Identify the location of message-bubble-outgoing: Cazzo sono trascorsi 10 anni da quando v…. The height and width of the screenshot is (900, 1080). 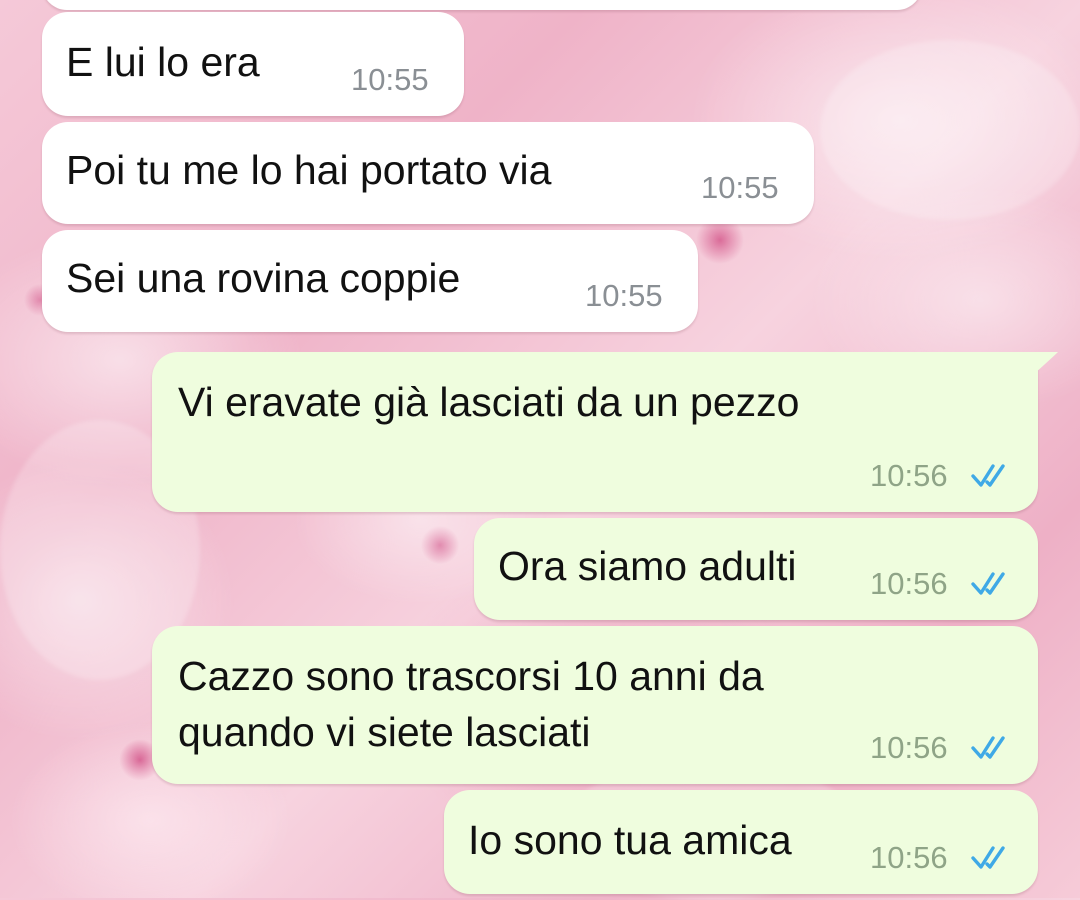
(595, 705).